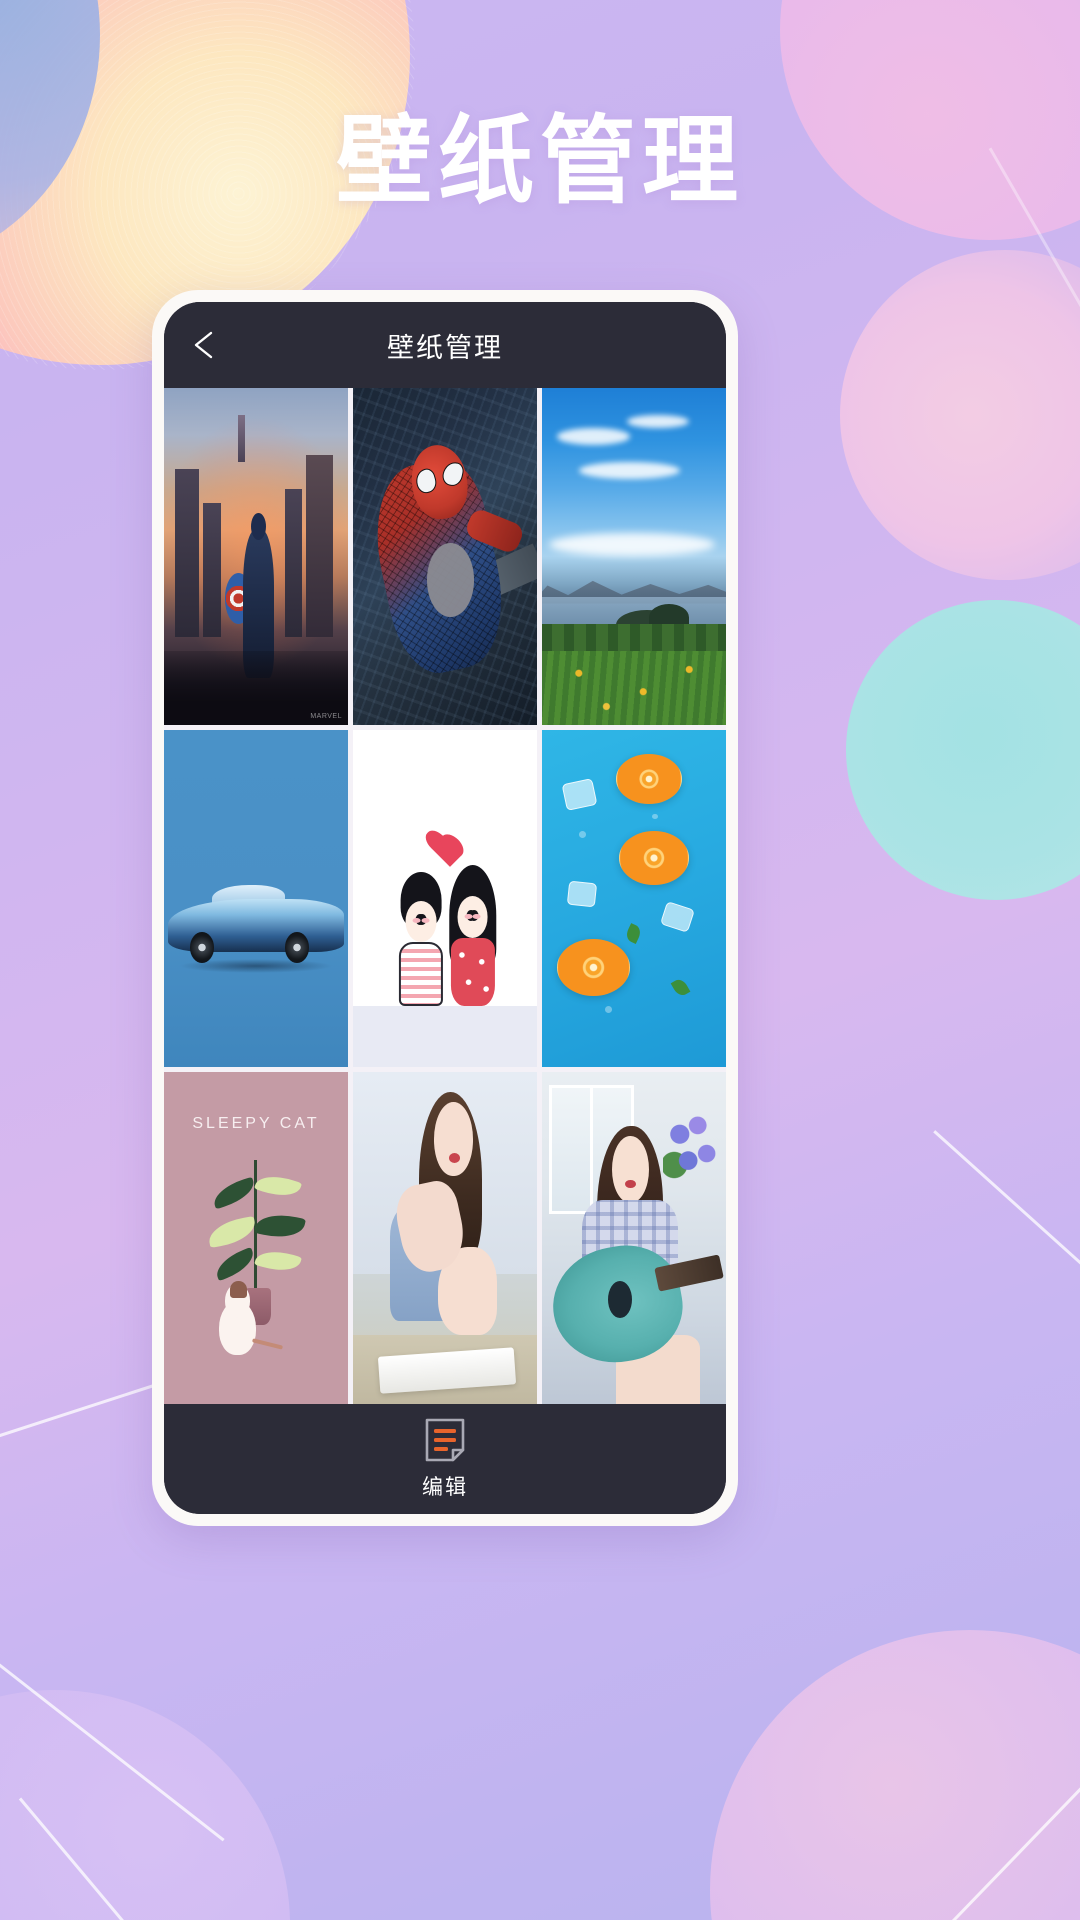 The width and height of the screenshot is (1080, 1920). What do you see at coordinates (206, 345) in the screenshot?
I see `arrow-left-icon` at bounding box center [206, 345].